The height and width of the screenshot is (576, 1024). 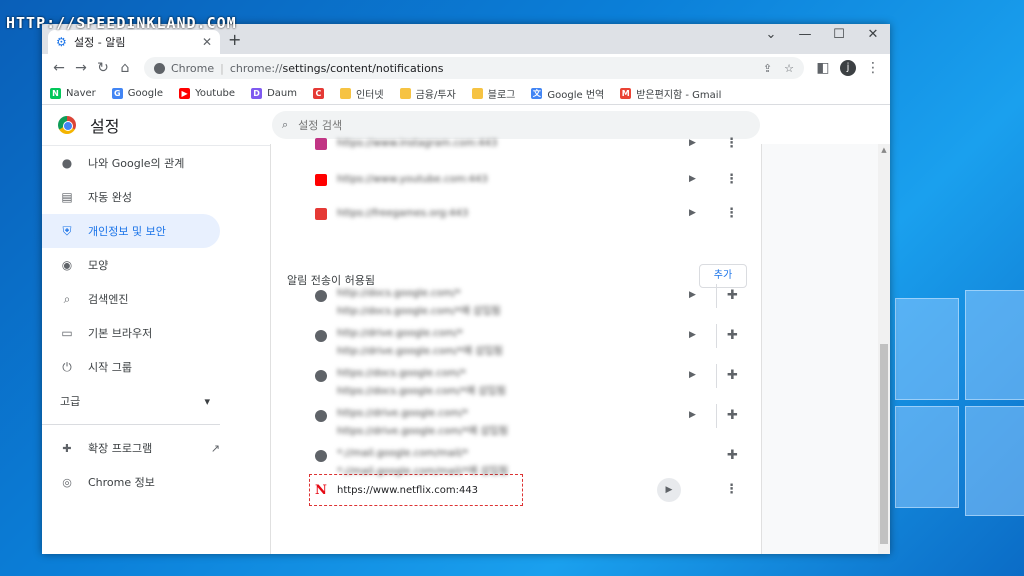 I want to click on bookmark-item: M 받은편지함 - Gmail, so click(x=670, y=93).